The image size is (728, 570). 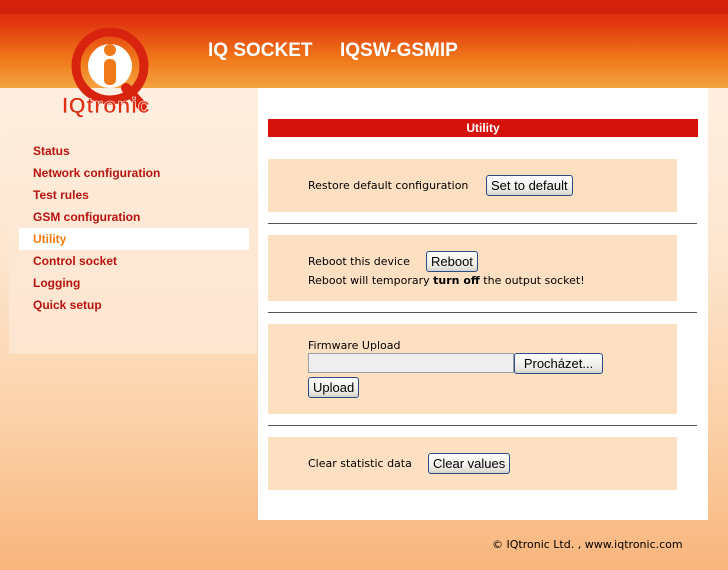 What do you see at coordinates (399, 50) in the screenshot?
I see `model-title: IQSW-GSMIP` at bounding box center [399, 50].